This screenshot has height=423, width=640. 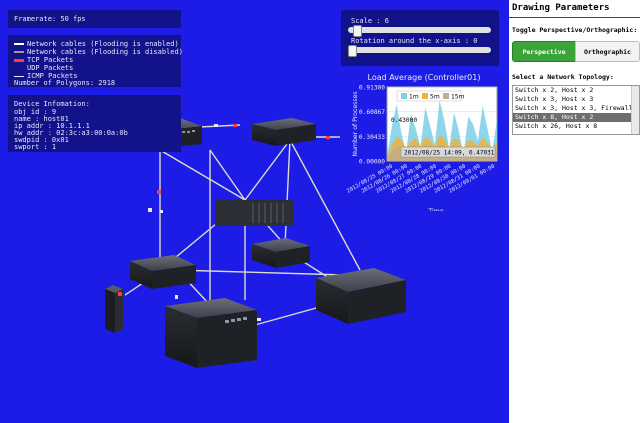 I want to click on orthographic-button: Orthographic, so click(x=607, y=51).